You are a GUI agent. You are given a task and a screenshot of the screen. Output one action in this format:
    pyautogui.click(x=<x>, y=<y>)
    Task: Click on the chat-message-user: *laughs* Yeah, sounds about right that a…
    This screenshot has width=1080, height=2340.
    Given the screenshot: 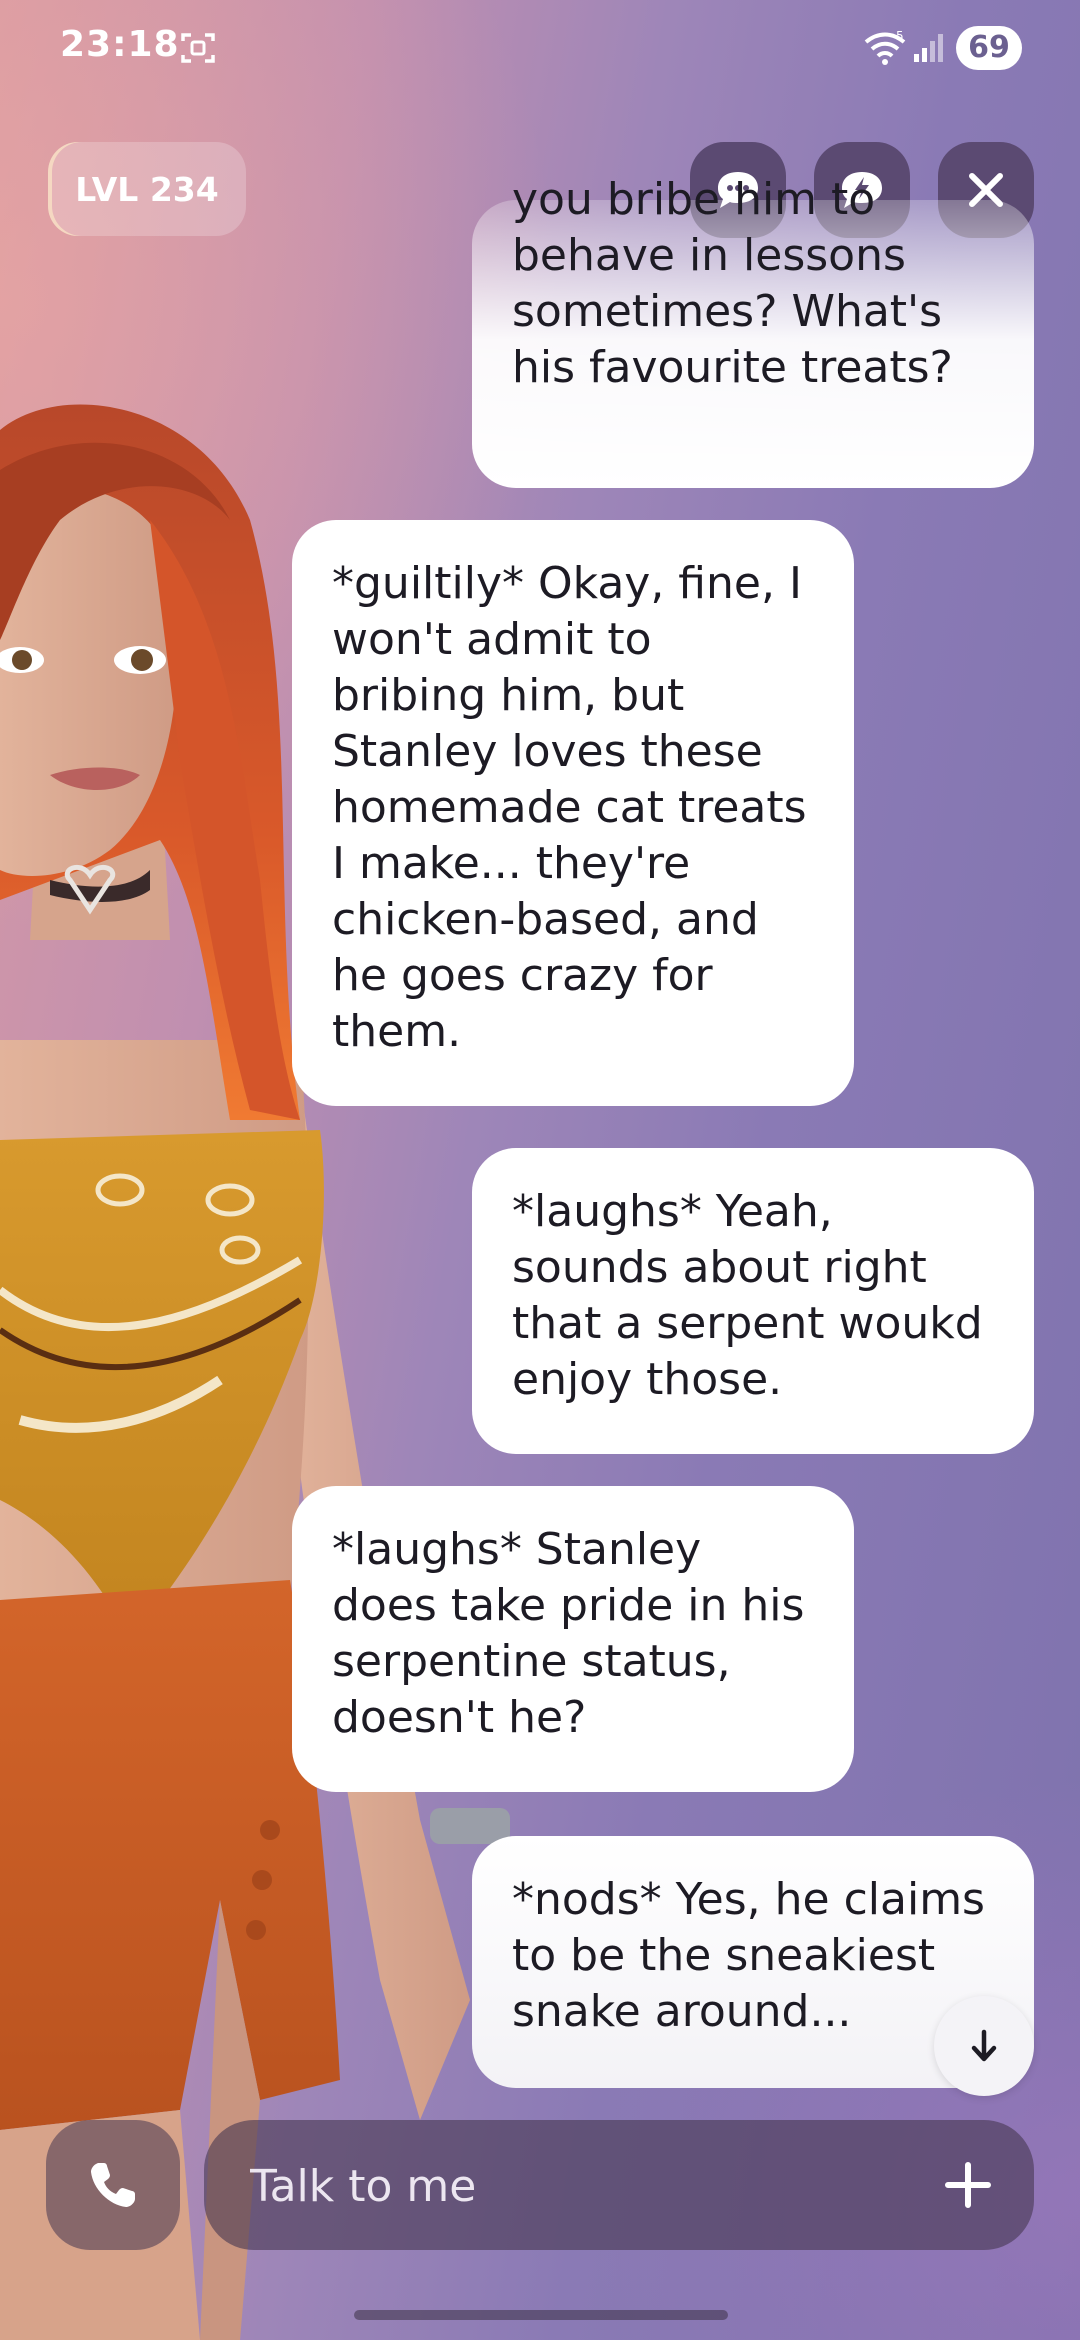 What is the action you would take?
    pyautogui.click(x=753, y=1301)
    